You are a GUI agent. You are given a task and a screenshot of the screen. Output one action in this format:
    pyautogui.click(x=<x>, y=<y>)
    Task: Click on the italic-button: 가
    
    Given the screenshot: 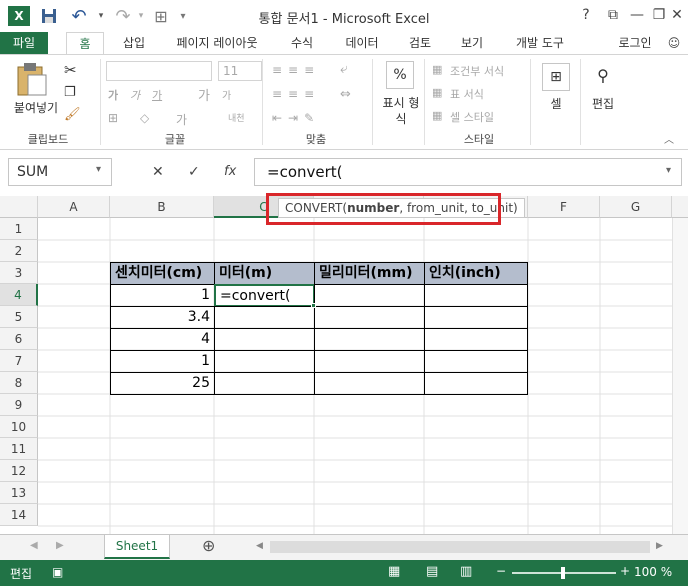 What is the action you would take?
    pyautogui.click(x=135, y=95)
    